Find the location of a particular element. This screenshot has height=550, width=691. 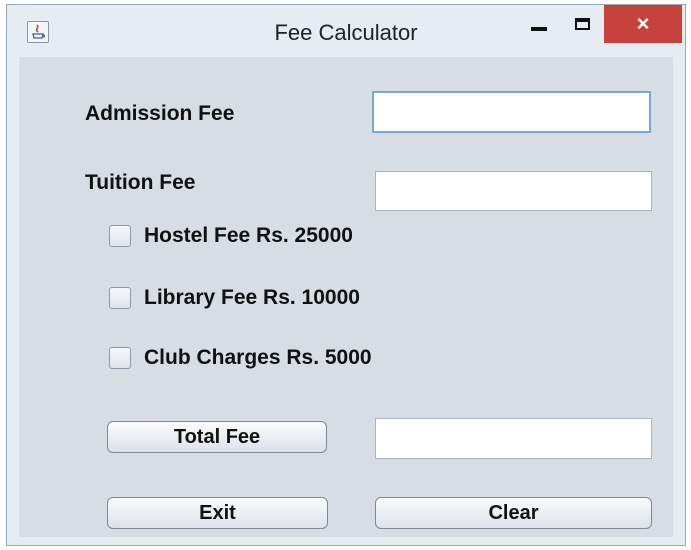

minimize-button is located at coordinates (539, 24).